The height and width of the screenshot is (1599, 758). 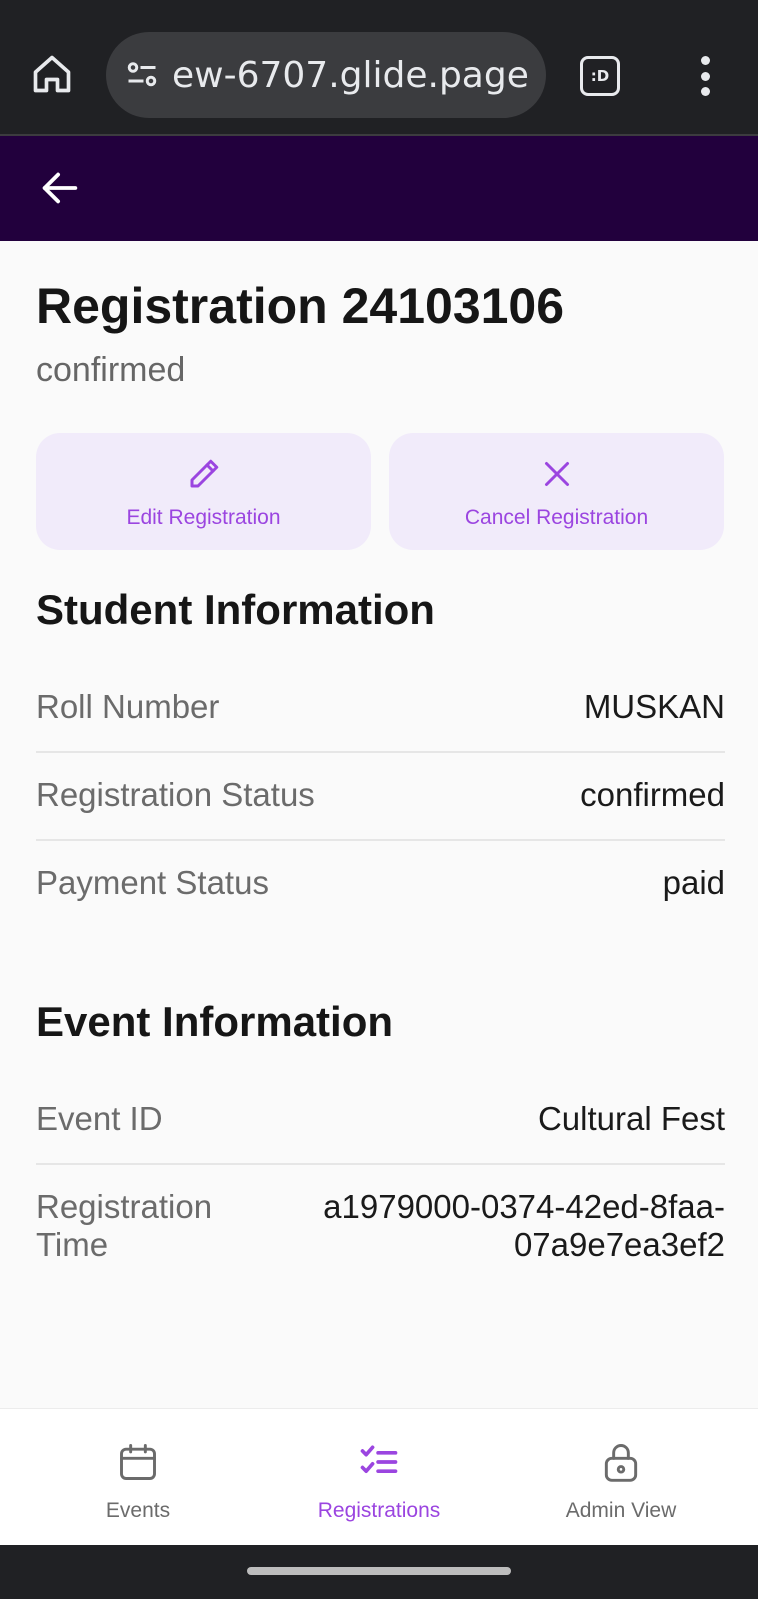 What do you see at coordinates (300, 306) in the screenshot?
I see `page-title: Registration 24103106` at bounding box center [300, 306].